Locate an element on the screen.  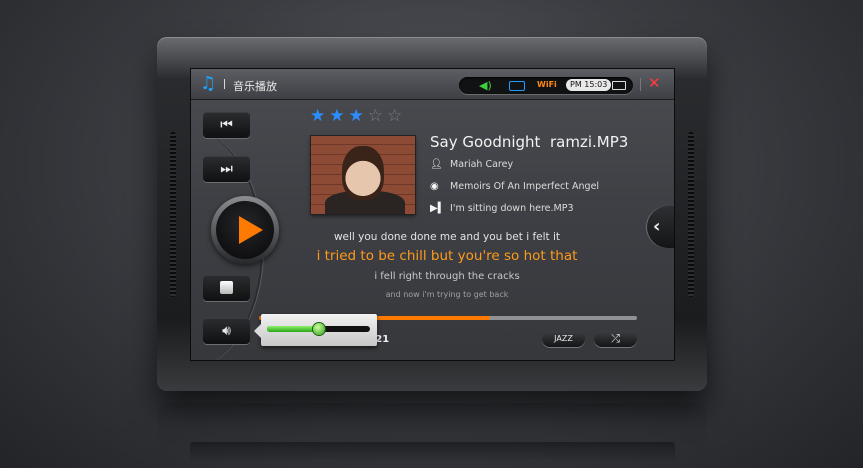
previous-track-button: ⏮ is located at coordinates (226, 125).